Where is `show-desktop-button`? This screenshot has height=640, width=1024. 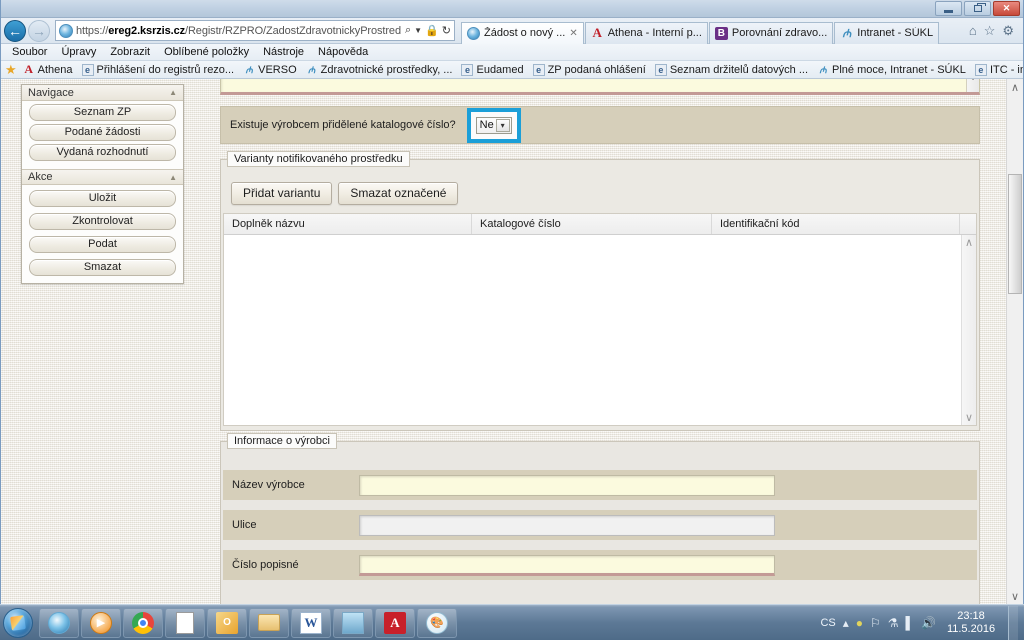
show-desktop-button is located at coordinates (1013, 622).